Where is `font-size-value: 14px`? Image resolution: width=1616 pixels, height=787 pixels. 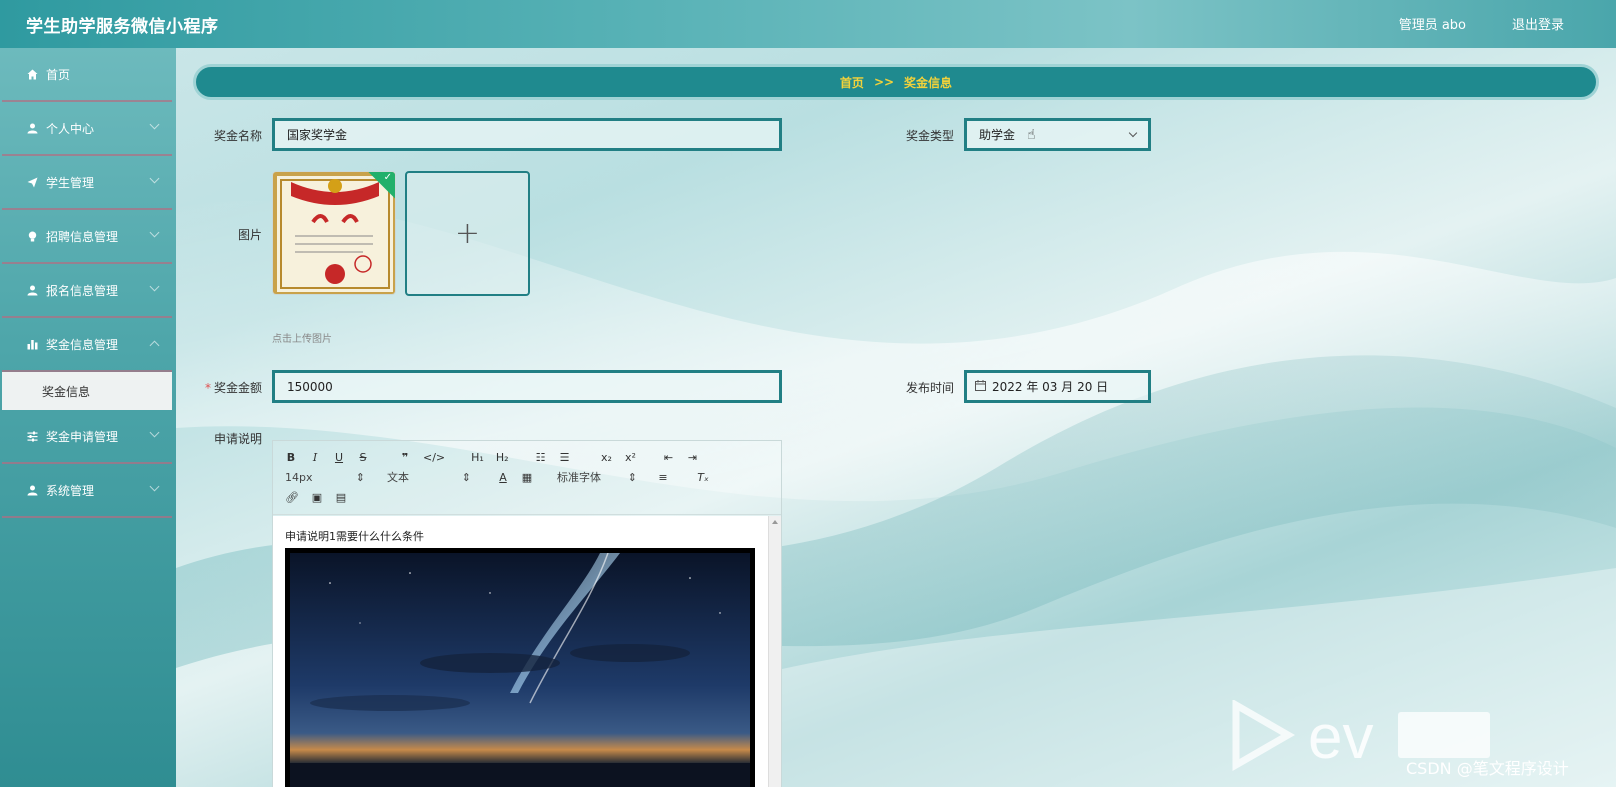
font-size-value: 14px is located at coordinates (299, 477).